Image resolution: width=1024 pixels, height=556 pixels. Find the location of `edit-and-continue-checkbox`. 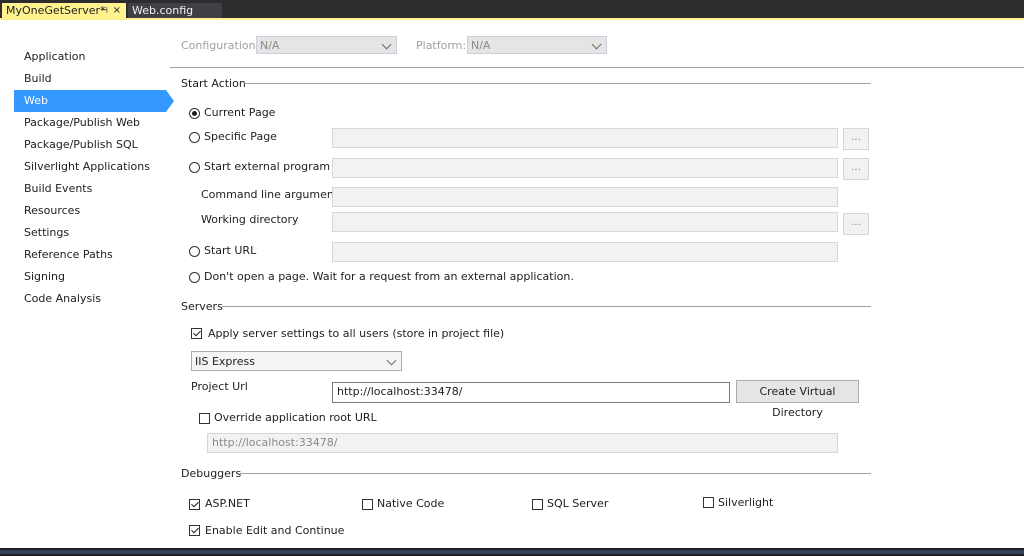

edit-and-continue-checkbox is located at coordinates (194, 530).